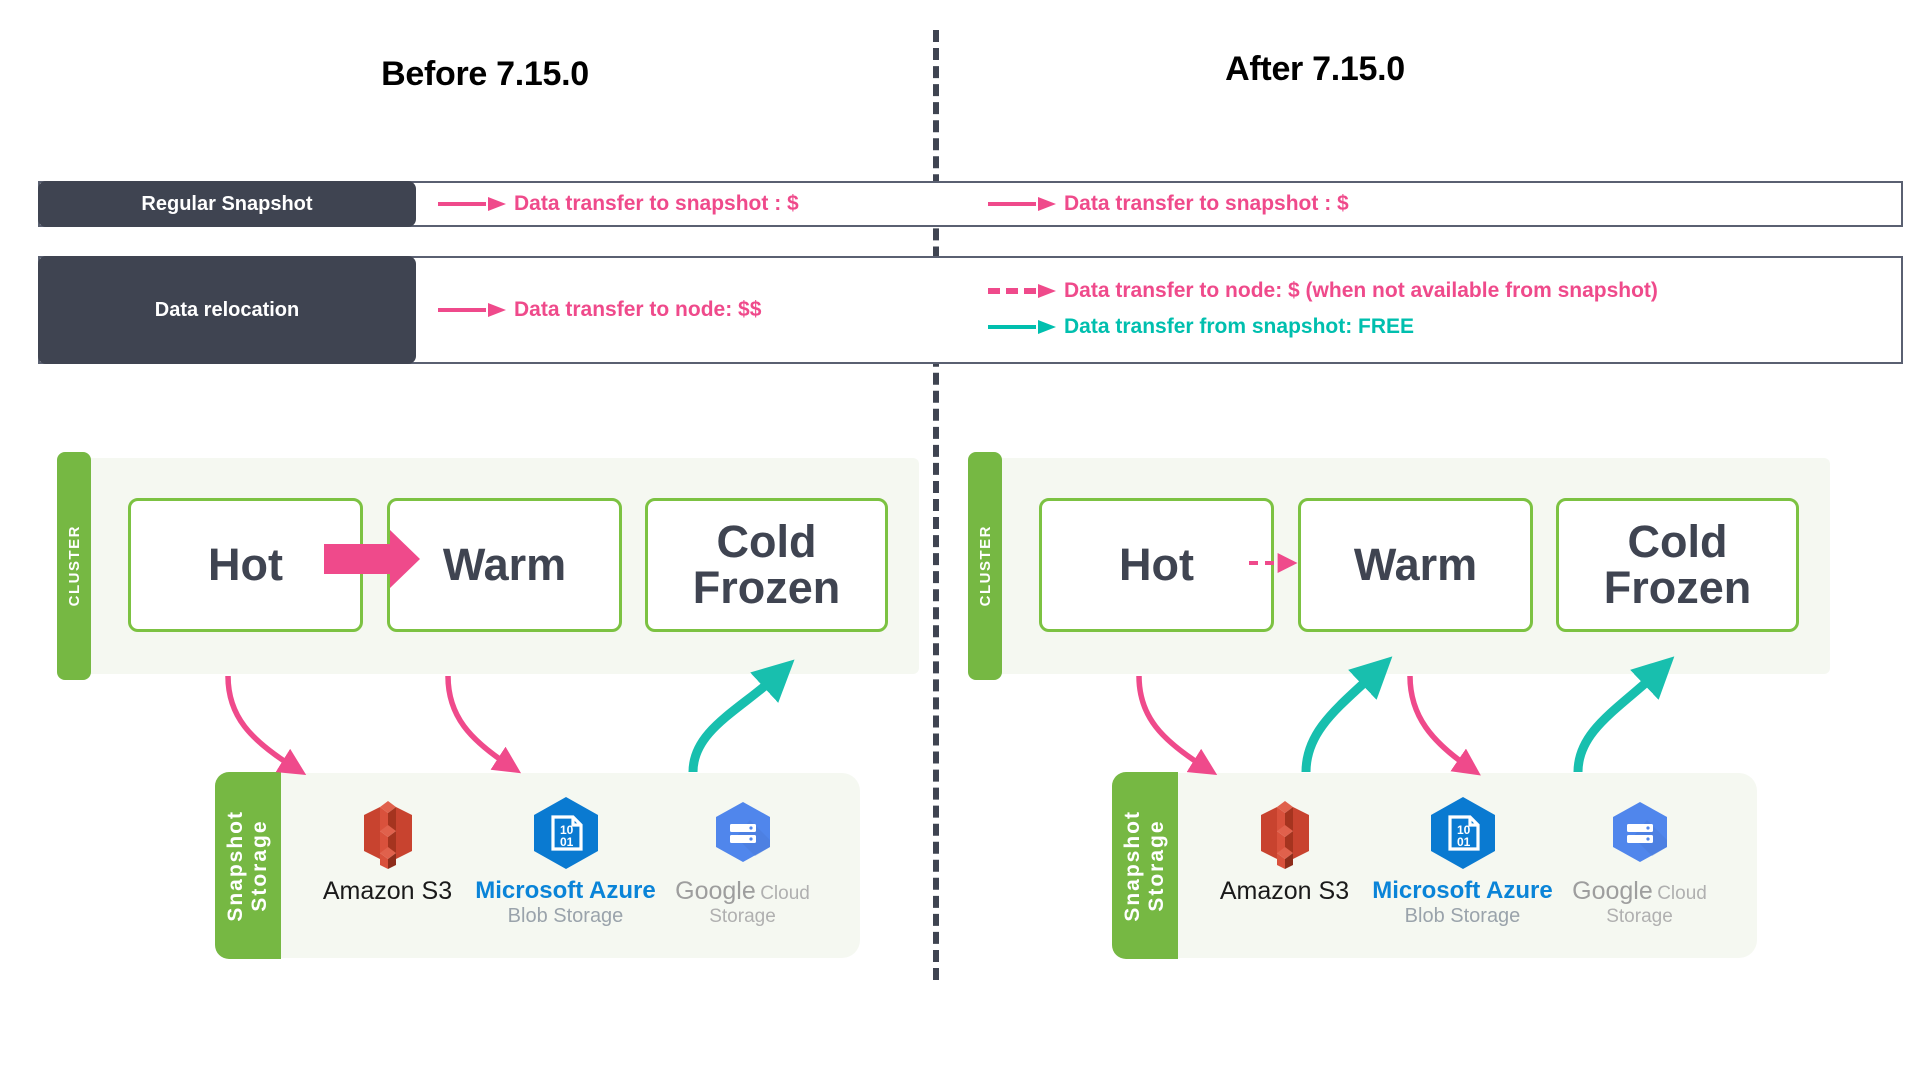 The width and height of the screenshot is (1920, 1080). Describe the element at coordinates (936, 505) in the screenshot. I see `vertical-dashed-divider` at that location.